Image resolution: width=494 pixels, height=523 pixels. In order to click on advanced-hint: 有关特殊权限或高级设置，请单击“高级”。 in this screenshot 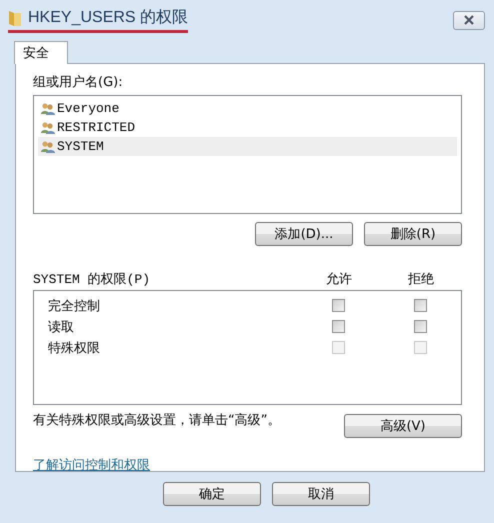, I will do `click(157, 420)`.